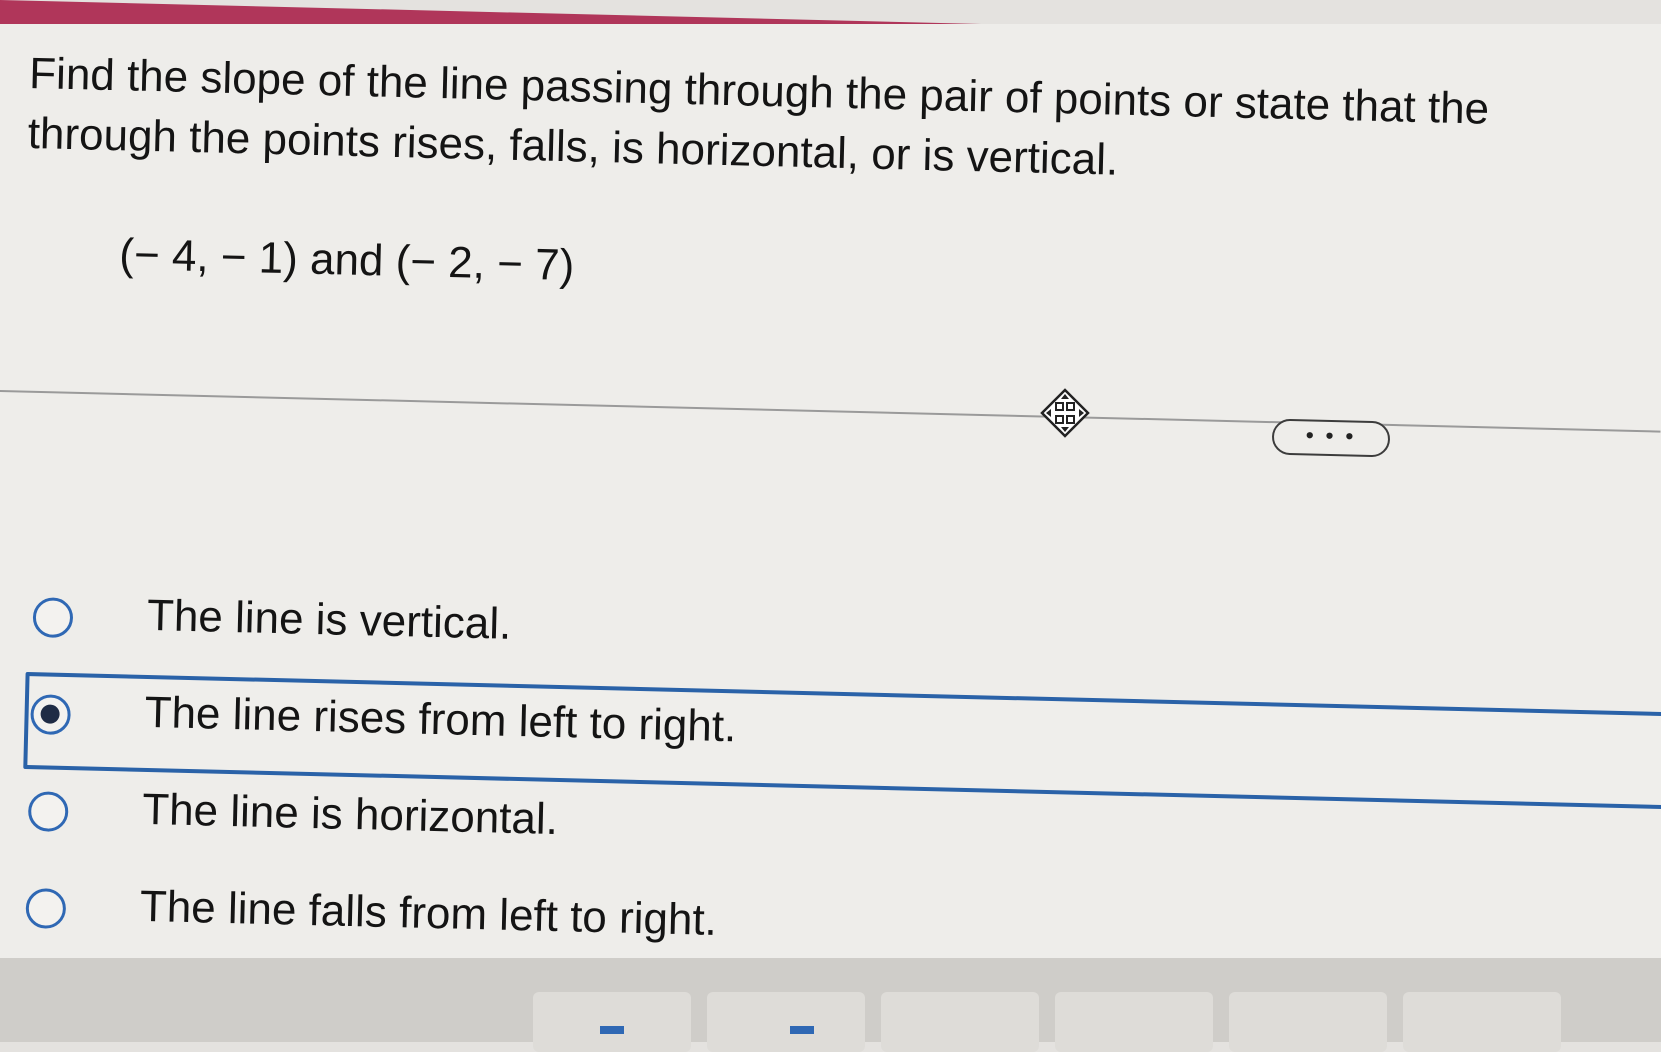 This screenshot has height=1052, width=1661. Describe the element at coordinates (440, 719) in the screenshot. I see `option-label: The line rises from left to right.` at that location.